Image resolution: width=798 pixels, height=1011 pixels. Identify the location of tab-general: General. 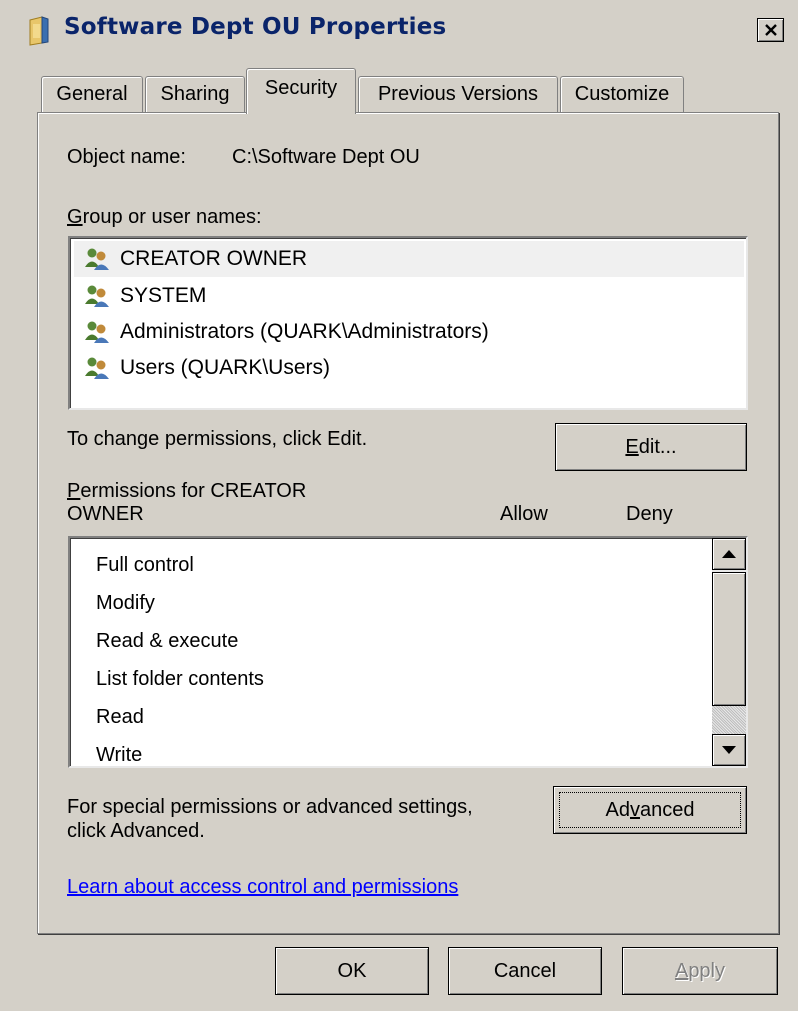
(92, 94).